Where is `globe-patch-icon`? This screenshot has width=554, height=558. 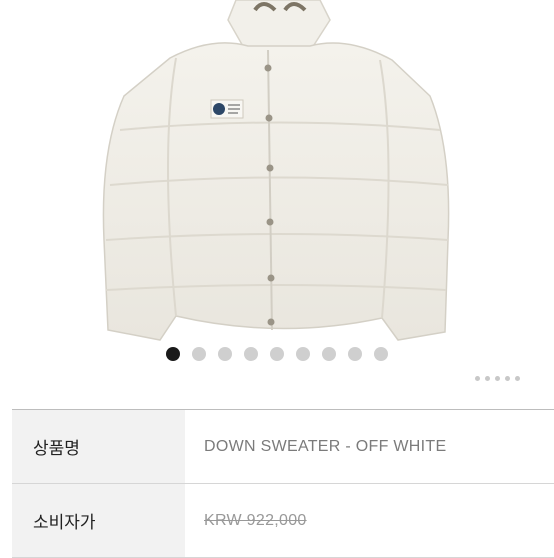
globe-patch-icon is located at coordinates (227, 109).